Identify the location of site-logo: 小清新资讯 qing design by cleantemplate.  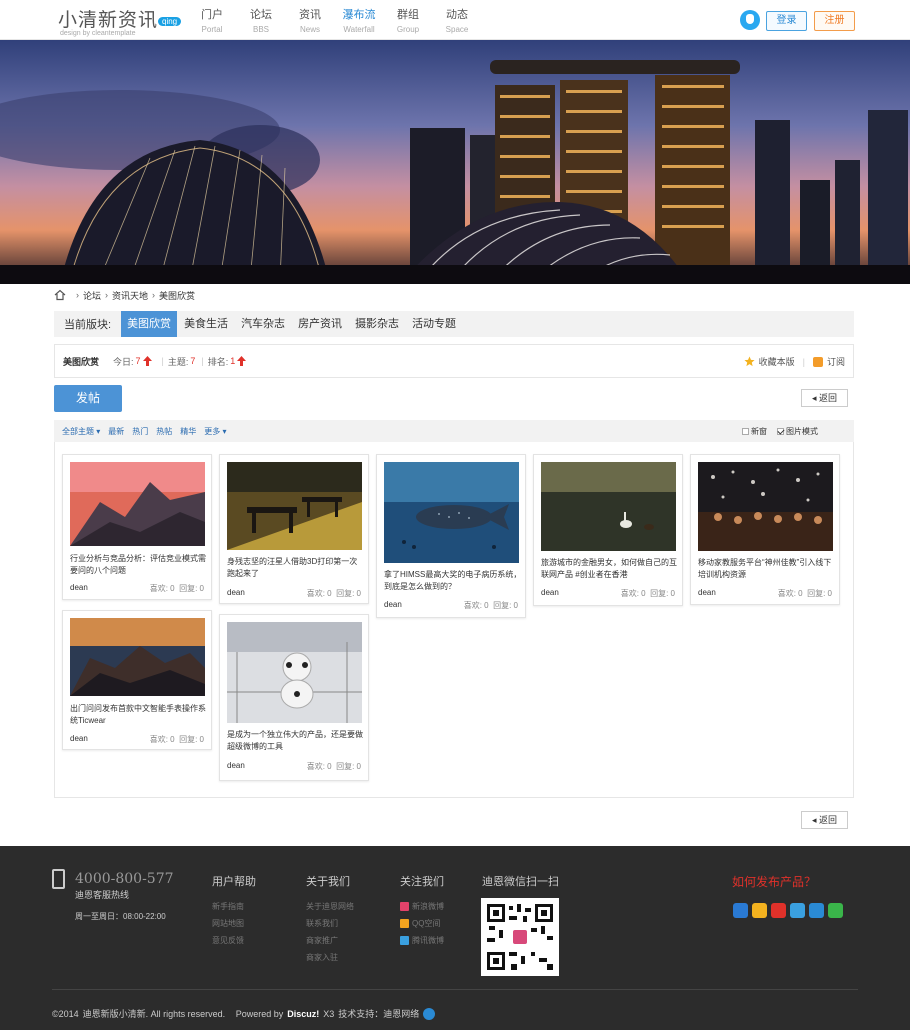
(123, 21).